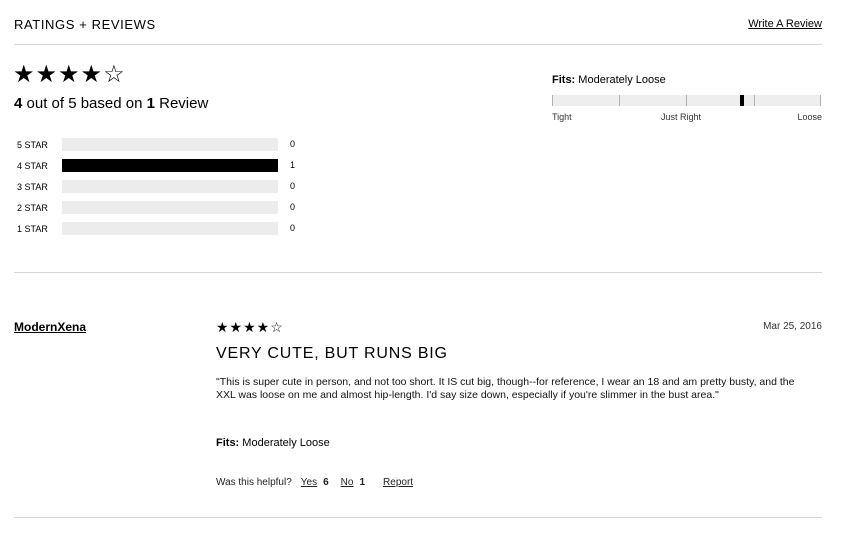  I want to click on summary-text-end: Review, so click(181, 103).